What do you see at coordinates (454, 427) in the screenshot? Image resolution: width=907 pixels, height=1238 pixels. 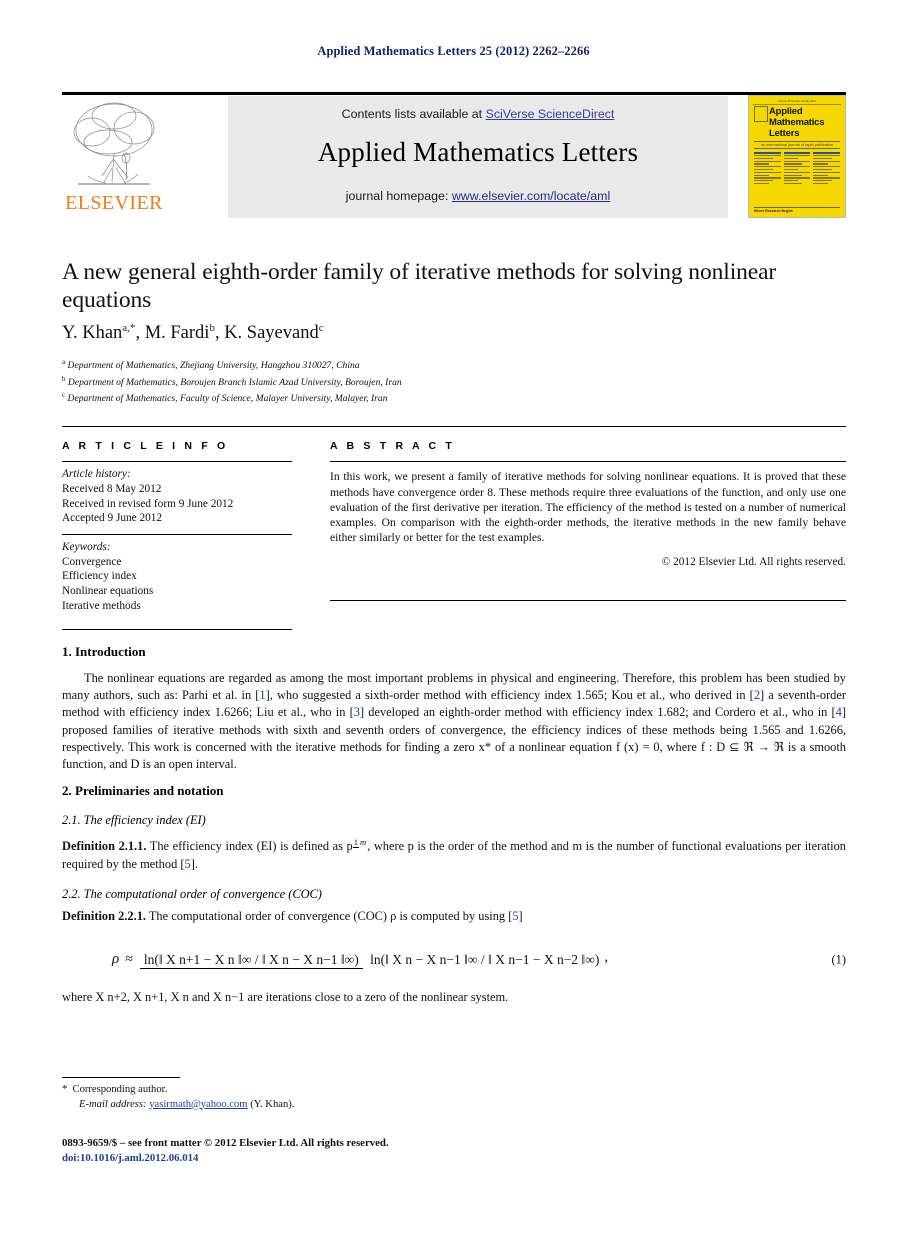 I see `info-band-top-rule` at bounding box center [454, 427].